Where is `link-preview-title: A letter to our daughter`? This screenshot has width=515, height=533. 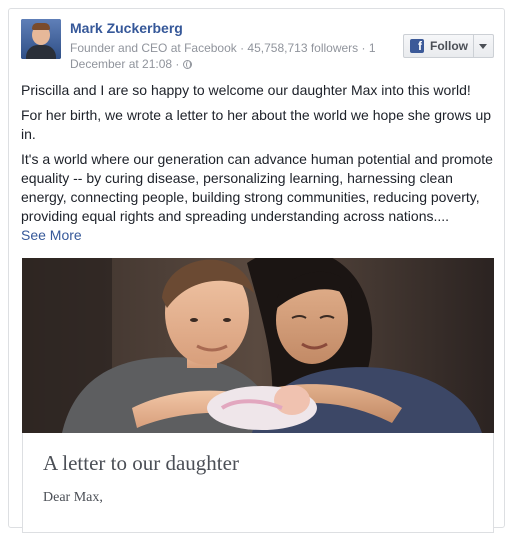
link-preview-title: A letter to our daughter is located at coordinates (141, 463).